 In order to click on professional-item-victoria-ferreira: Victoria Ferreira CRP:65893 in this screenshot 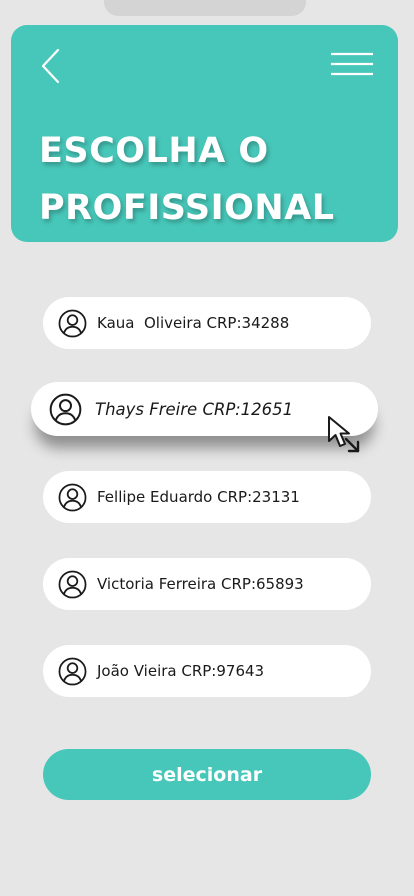, I will do `click(207, 584)`.